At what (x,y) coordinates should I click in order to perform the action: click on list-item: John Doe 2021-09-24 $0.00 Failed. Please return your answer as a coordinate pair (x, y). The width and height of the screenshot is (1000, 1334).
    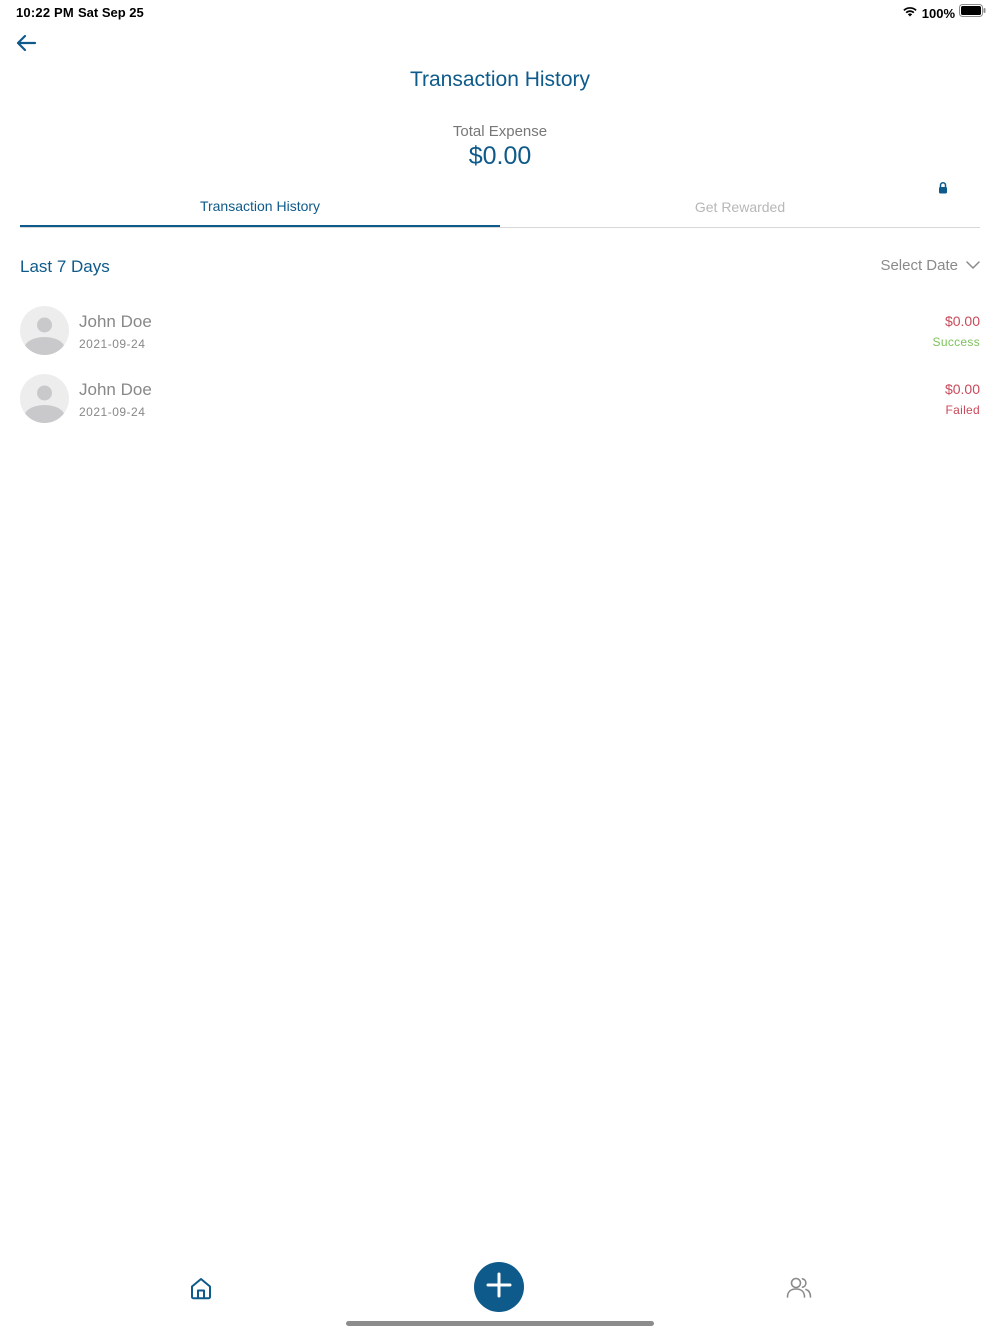
    Looking at the image, I should click on (500, 402).